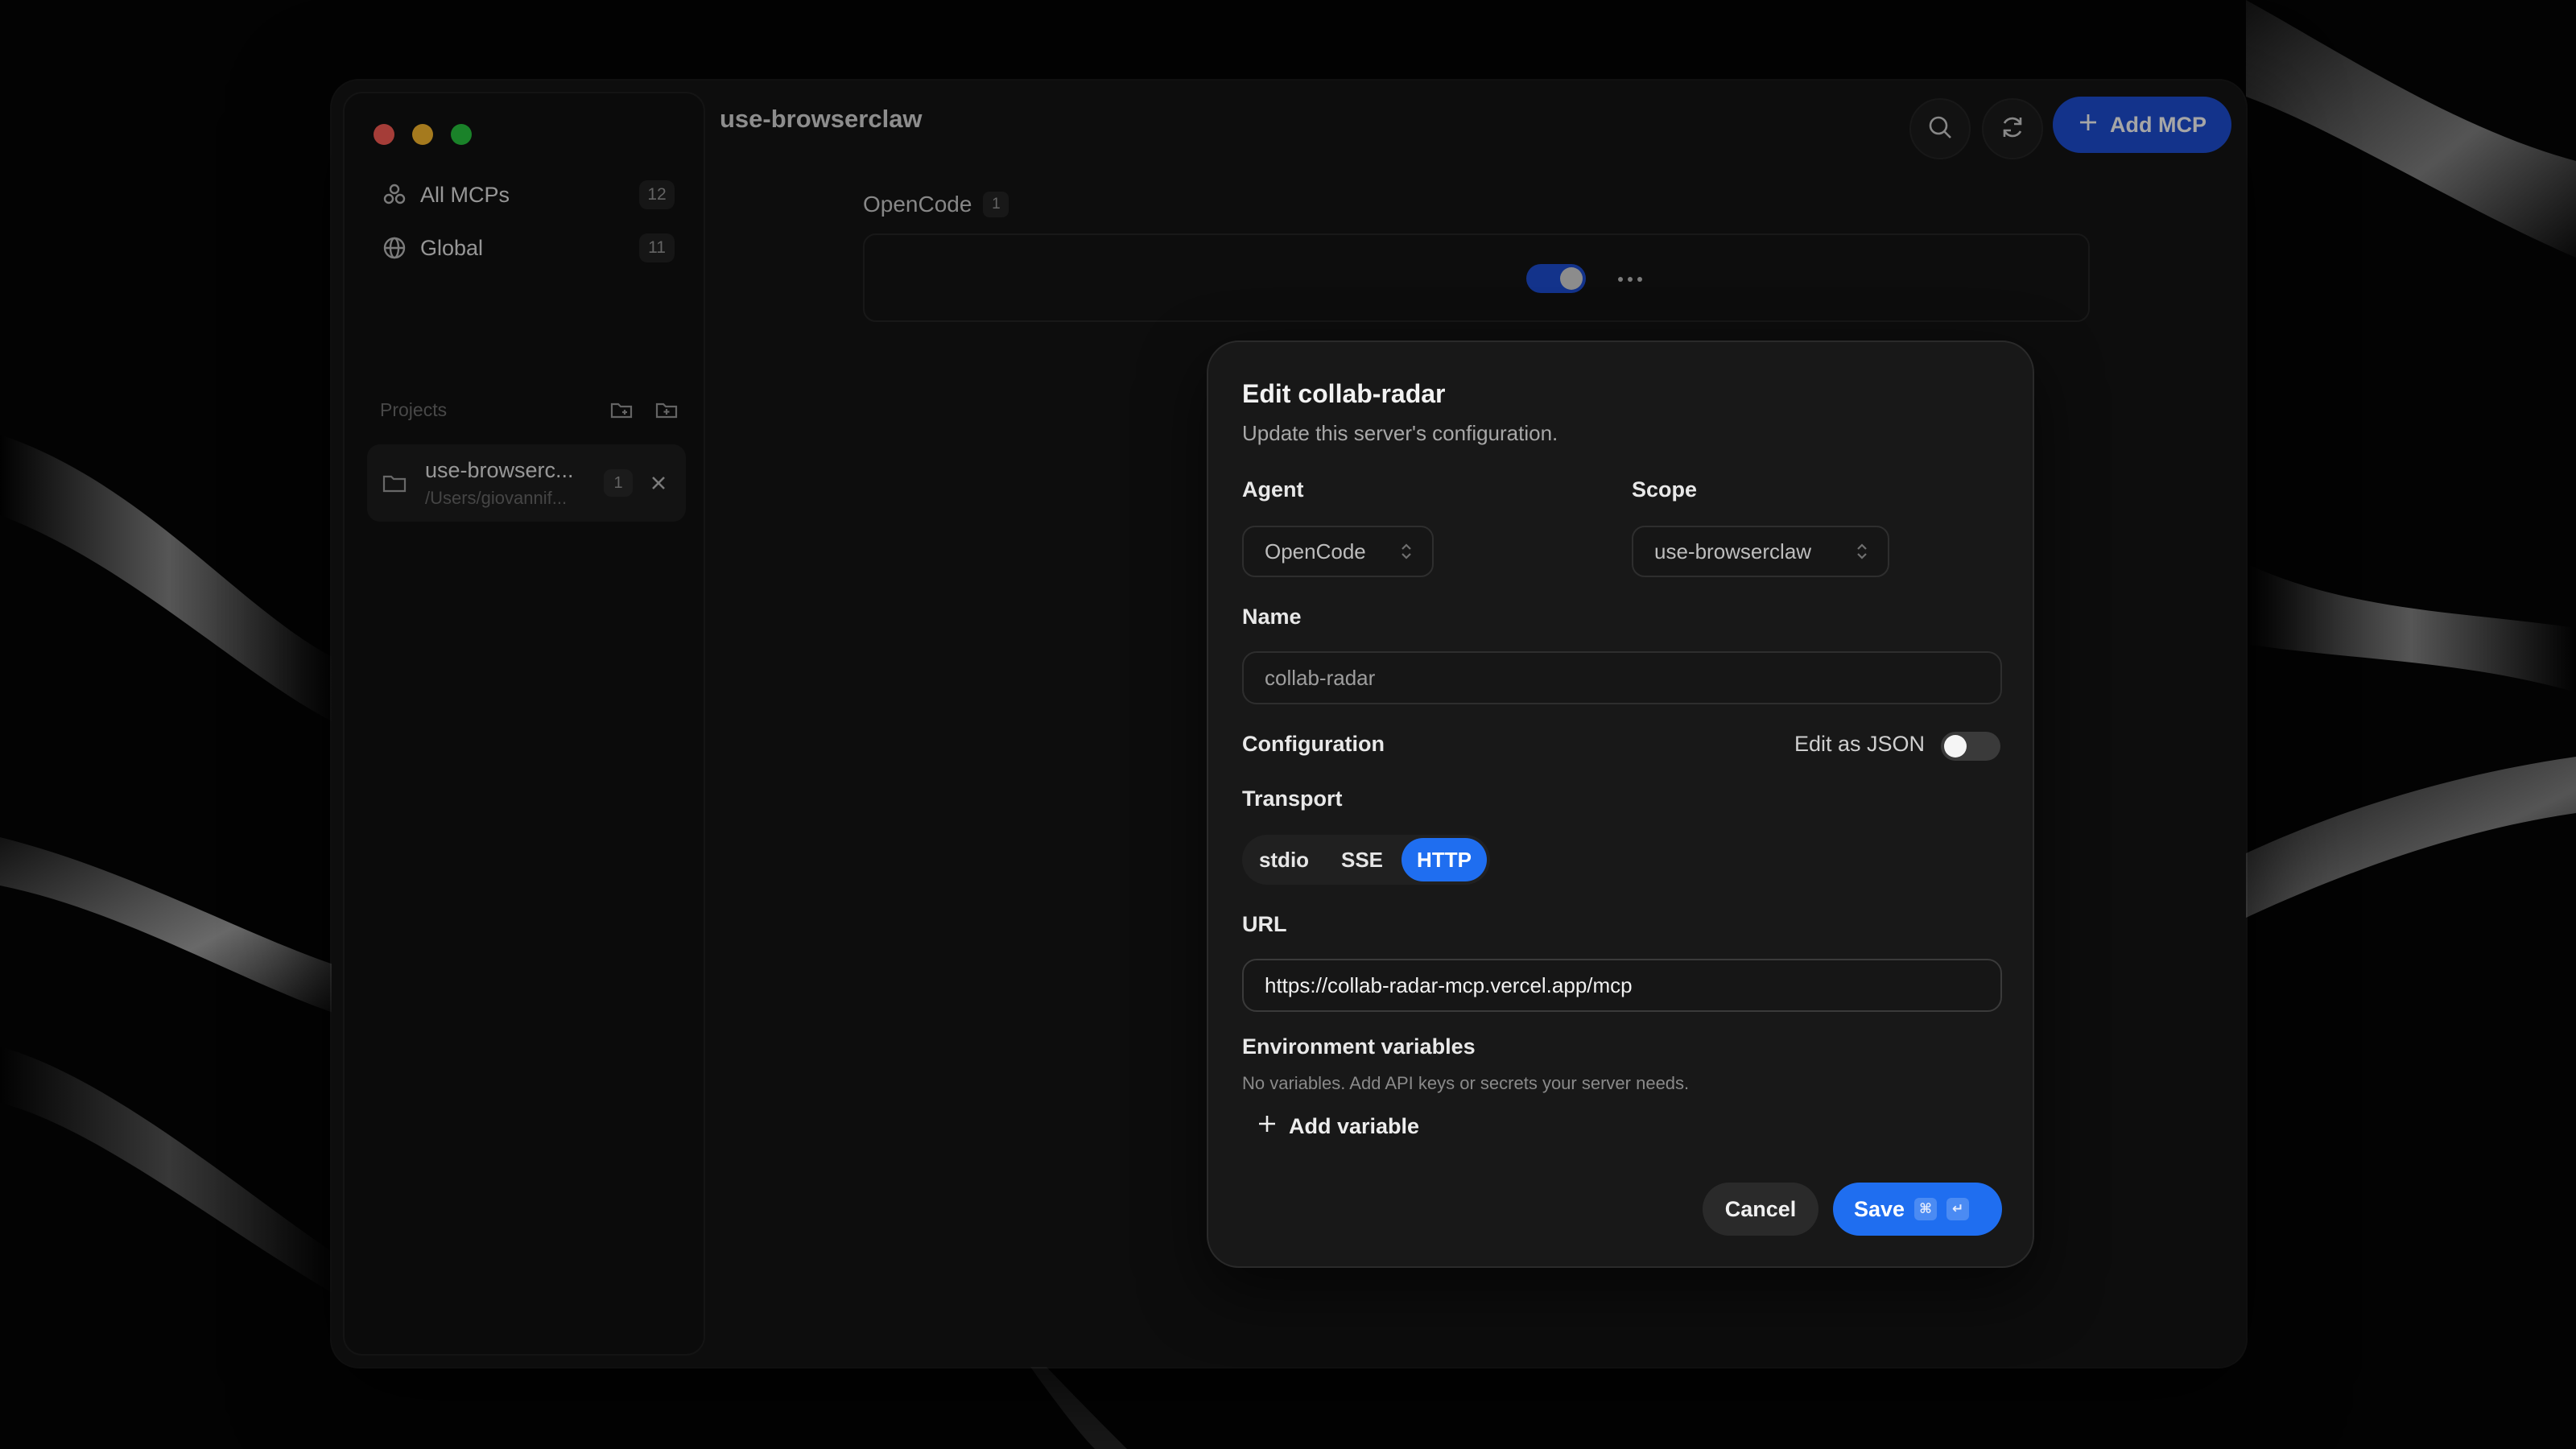  What do you see at coordinates (1272, 617) in the screenshot?
I see `name-label: Name` at bounding box center [1272, 617].